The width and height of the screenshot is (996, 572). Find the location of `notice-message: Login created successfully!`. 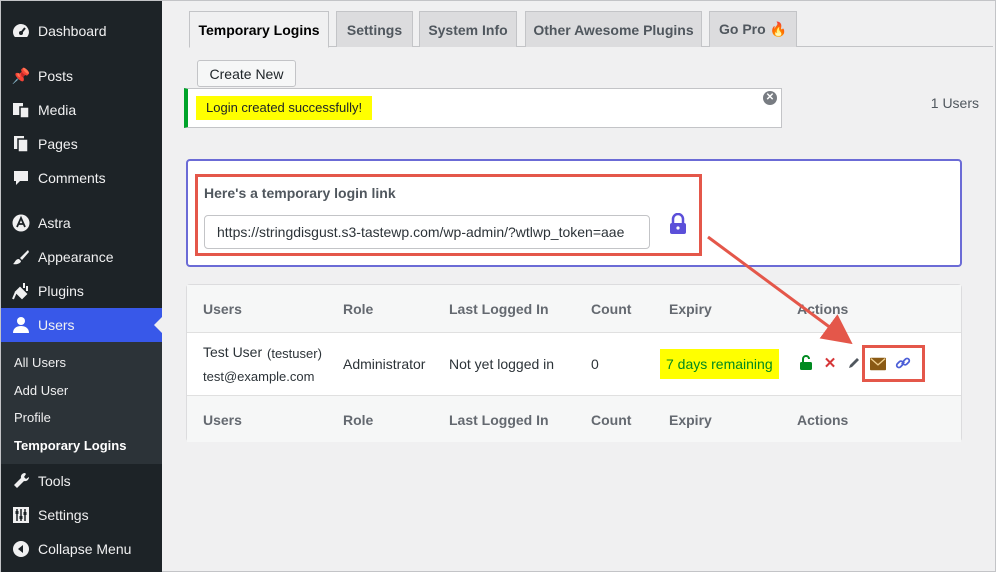

notice-message: Login created successfully! is located at coordinates (284, 108).